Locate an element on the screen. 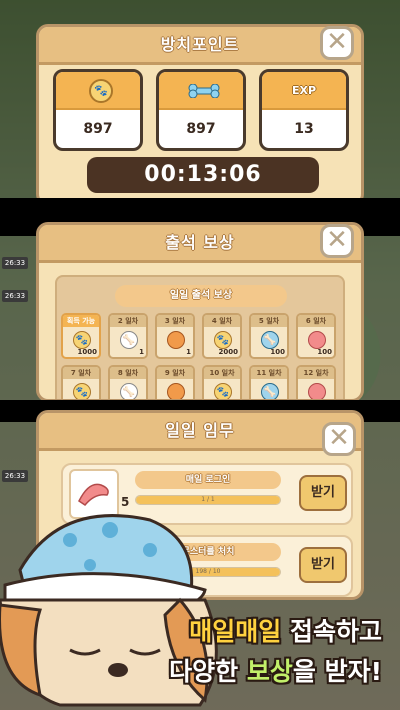 The height and width of the screenshot is (710, 400). day-label: 획득 가능 is located at coordinates (81, 321).